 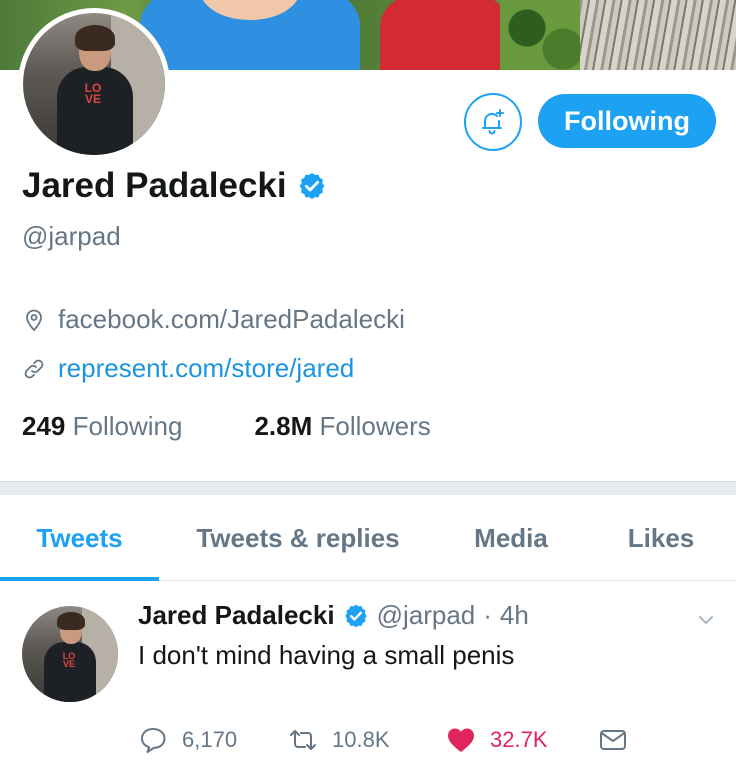 I want to click on tweet-author-avatar: LO VE, so click(x=70, y=654).